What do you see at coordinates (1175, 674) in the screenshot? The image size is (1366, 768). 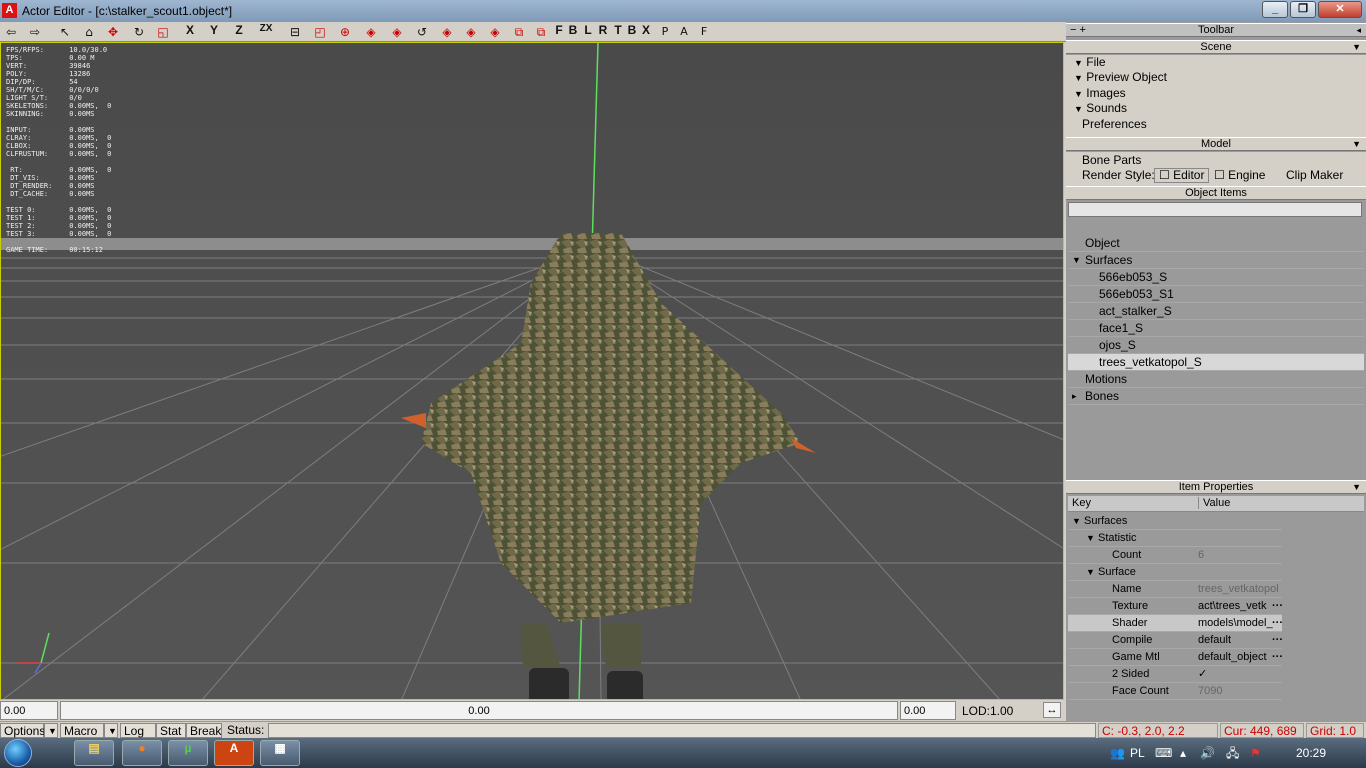 I see `property-row: 2 Sided ✓` at bounding box center [1175, 674].